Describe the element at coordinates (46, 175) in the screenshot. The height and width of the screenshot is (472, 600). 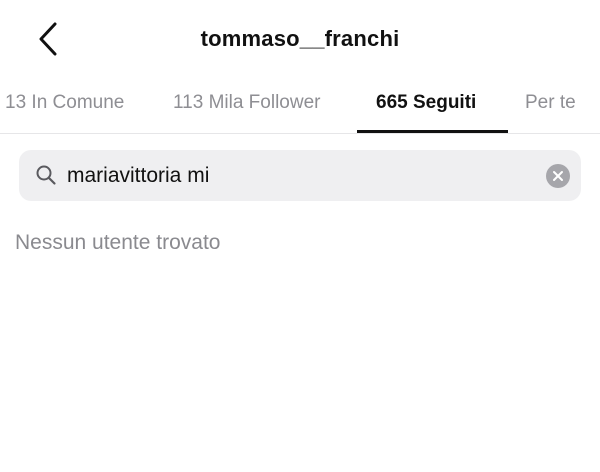
I see `search-icon` at that location.